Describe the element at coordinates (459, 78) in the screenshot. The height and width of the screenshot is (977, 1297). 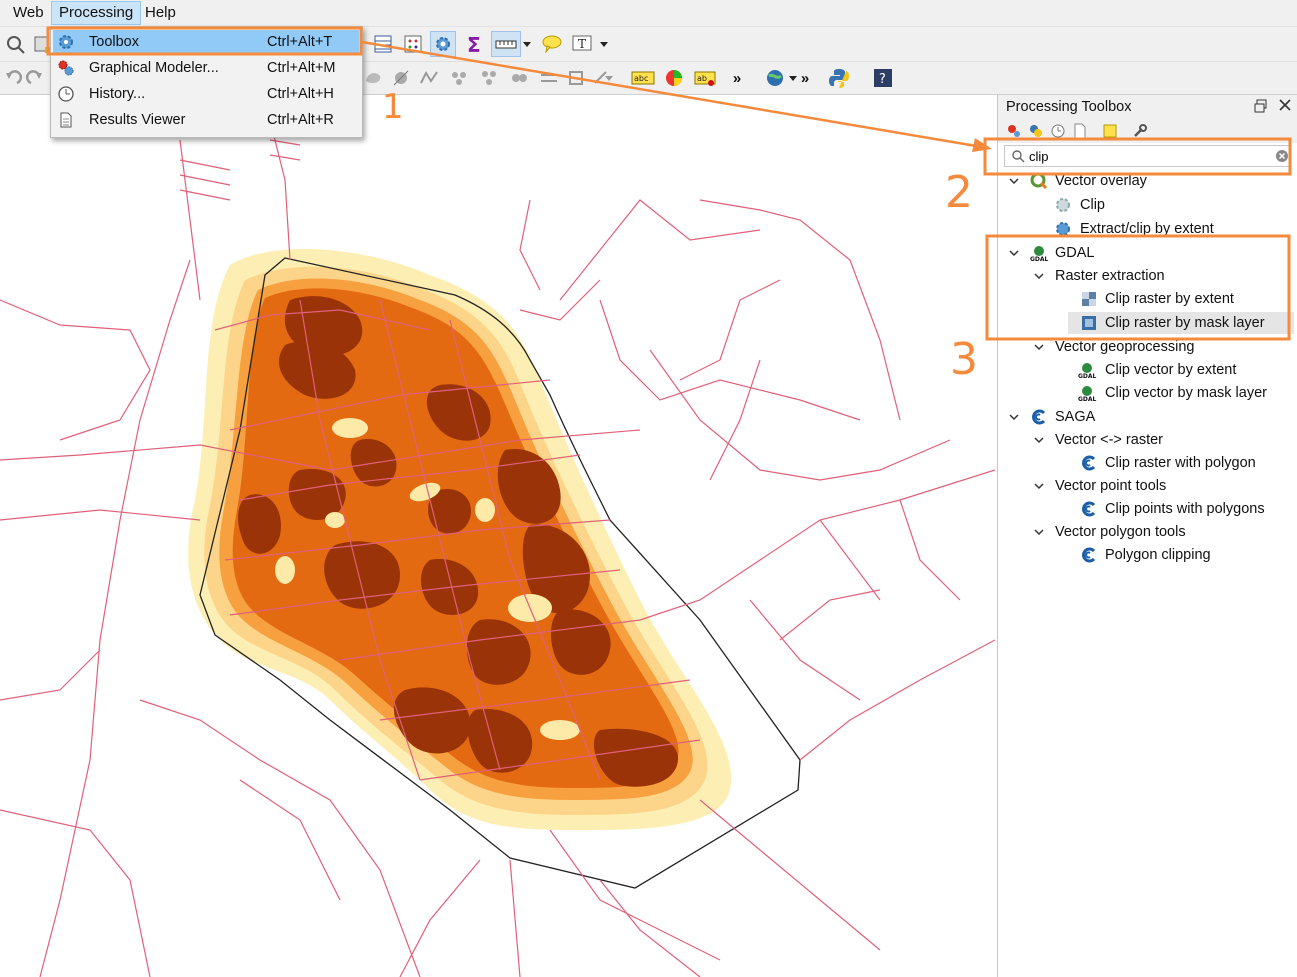
I see `add-ring-icon` at that location.